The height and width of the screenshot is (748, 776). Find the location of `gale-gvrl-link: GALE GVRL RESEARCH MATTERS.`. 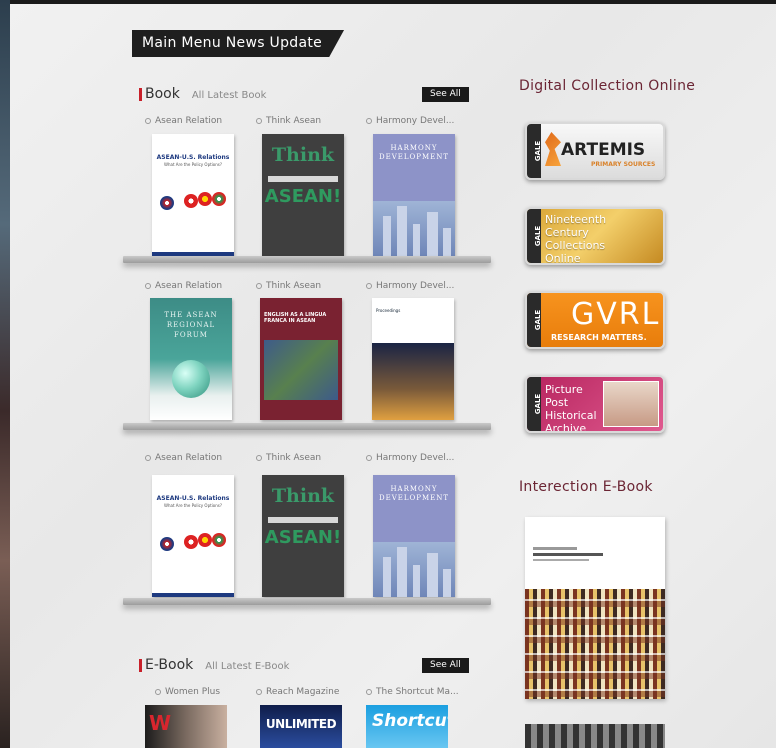

gale-gvrl-link: GALE GVRL RESEARCH MATTERS. is located at coordinates (595, 320).